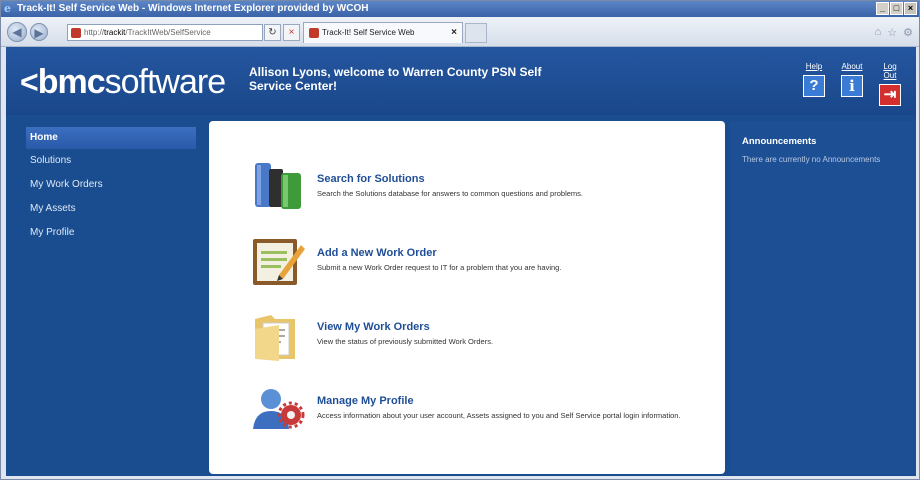 Image resolution: width=920 pixels, height=480 pixels. Describe the element at coordinates (852, 66) in the screenshot. I see `about-link: About` at that location.